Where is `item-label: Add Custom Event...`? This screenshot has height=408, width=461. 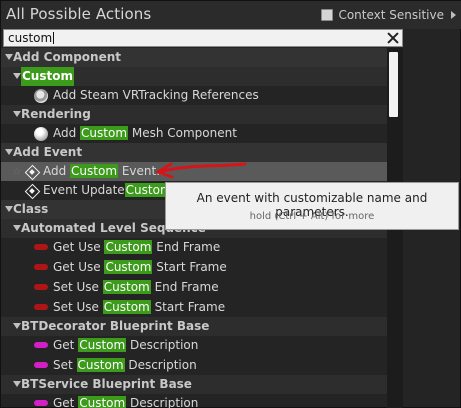 item-label: Add Custom Event... is located at coordinates (105, 171).